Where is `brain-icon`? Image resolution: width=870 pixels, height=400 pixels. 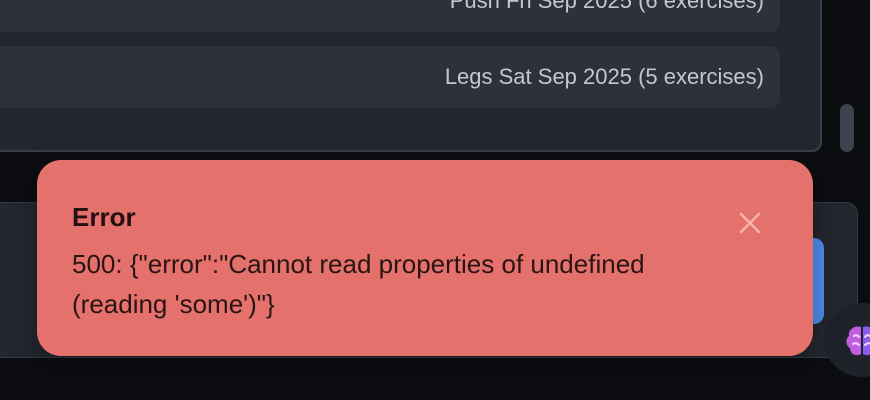
brain-icon is located at coordinates (858, 341).